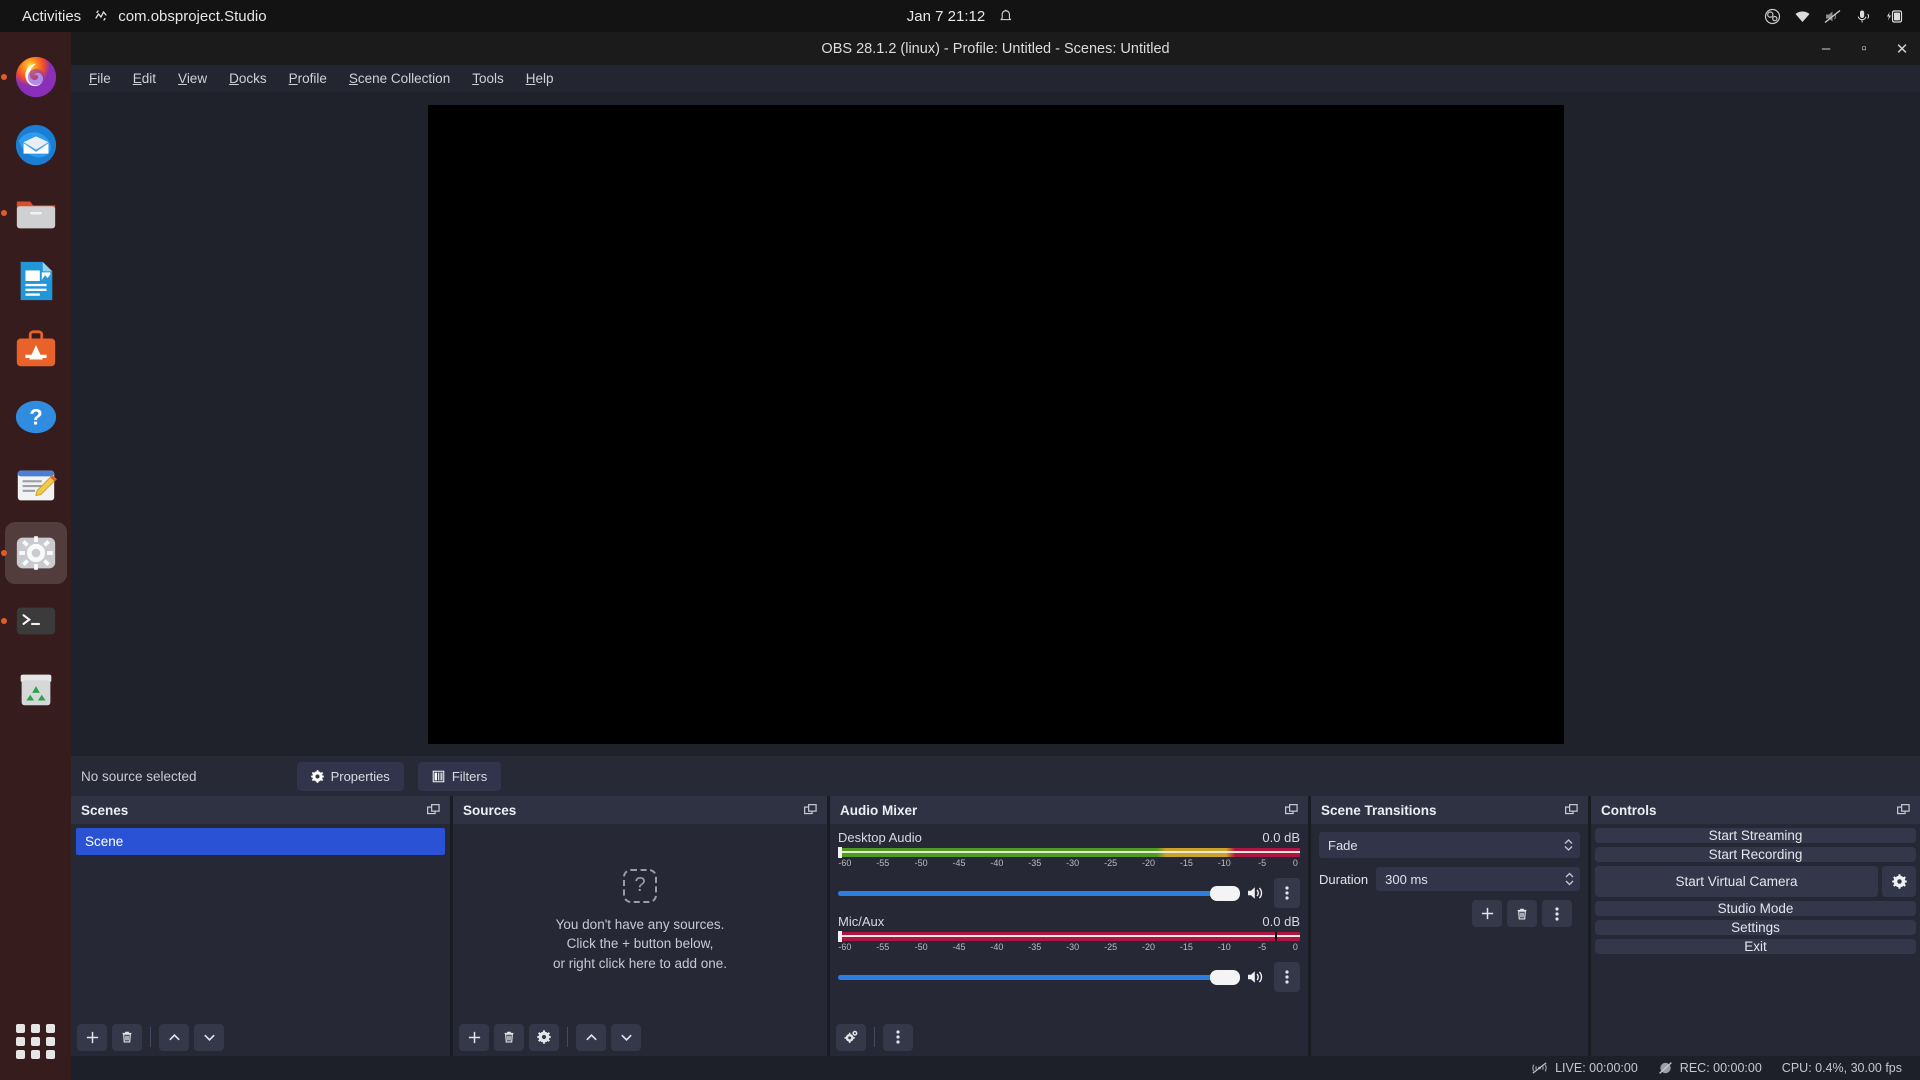 Image resolution: width=1920 pixels, height=1080 pixels. I want to click on menu-file: File, so click(100, 78).